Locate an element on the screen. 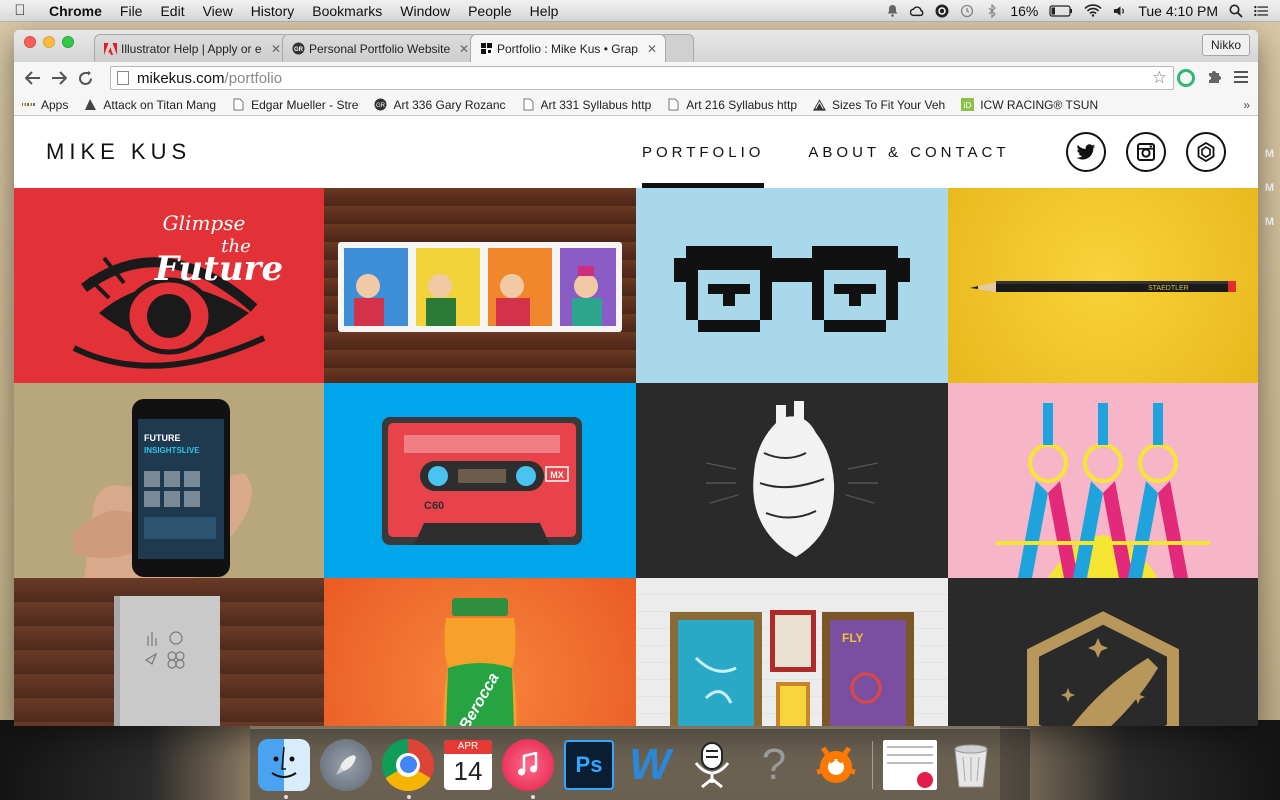 This screenshot has width=1280, height=800. nav-portfolio: PORTFOLIO is located at coordinates (703, 152).